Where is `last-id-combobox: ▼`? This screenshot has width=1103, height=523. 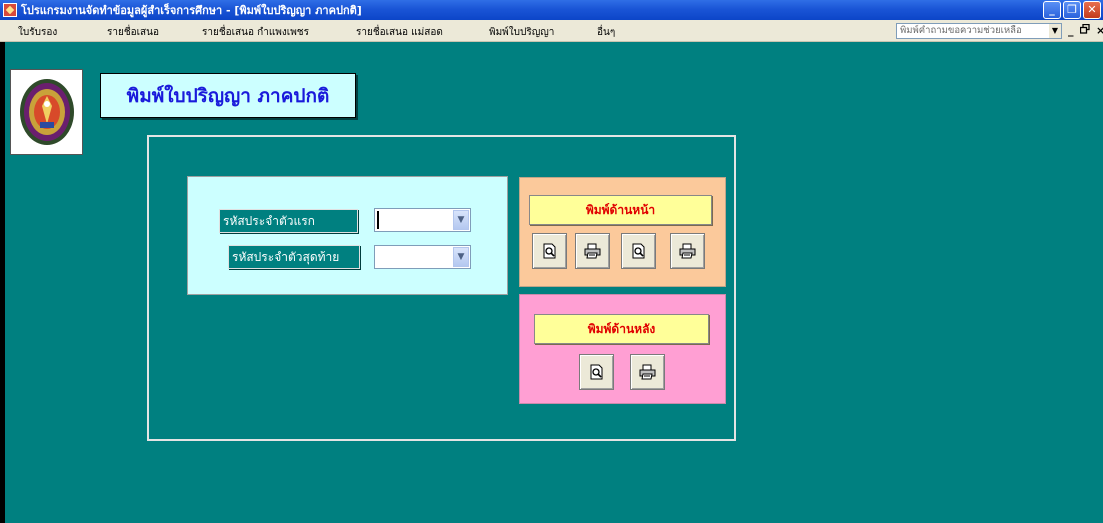
last-id-combobox: ▼ is located at coordinates (422, 257).